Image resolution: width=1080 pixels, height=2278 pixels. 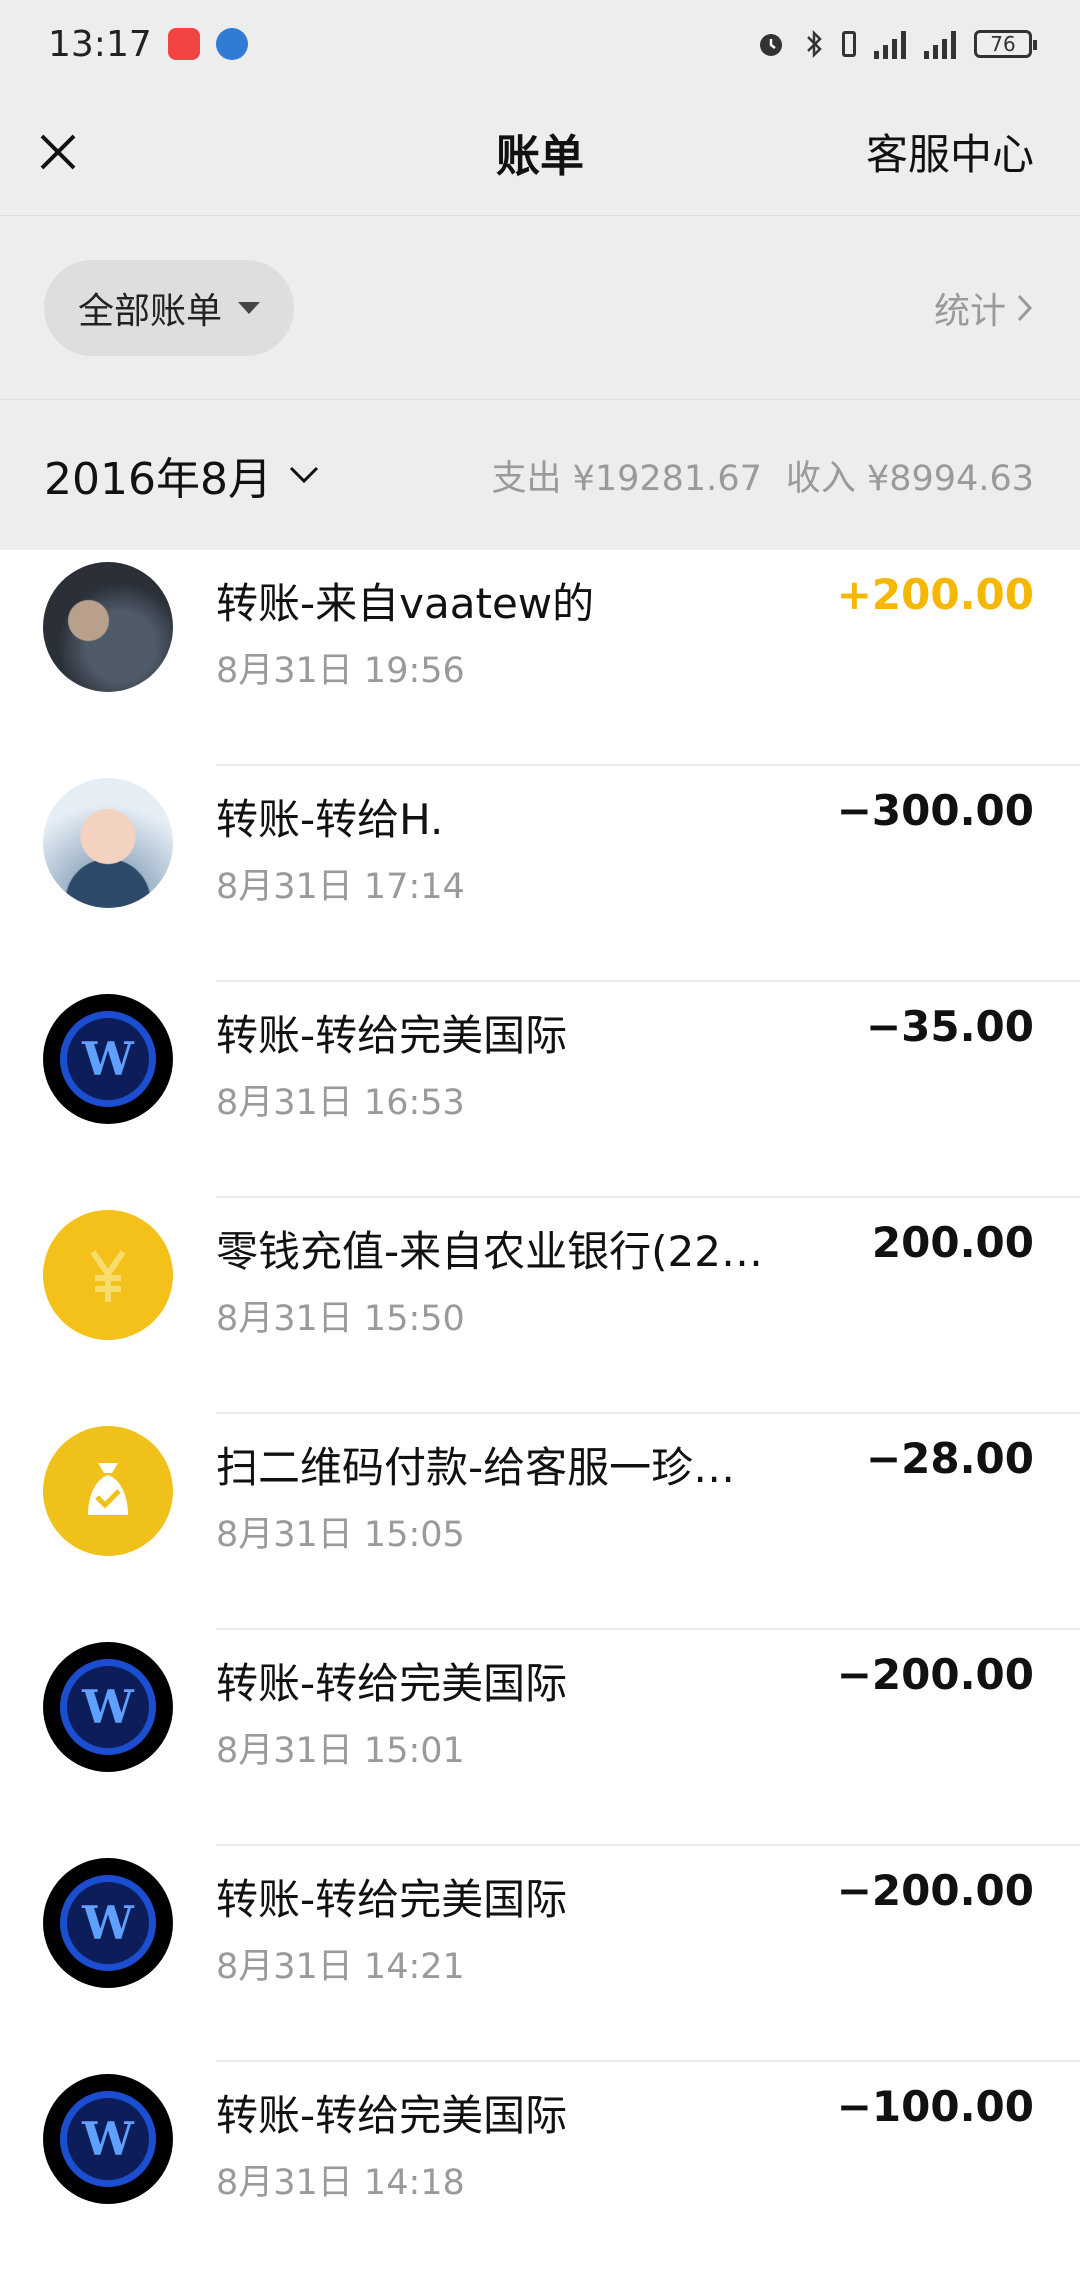 I want to click on chevron-right-icon, so click(x=1025, y=307).